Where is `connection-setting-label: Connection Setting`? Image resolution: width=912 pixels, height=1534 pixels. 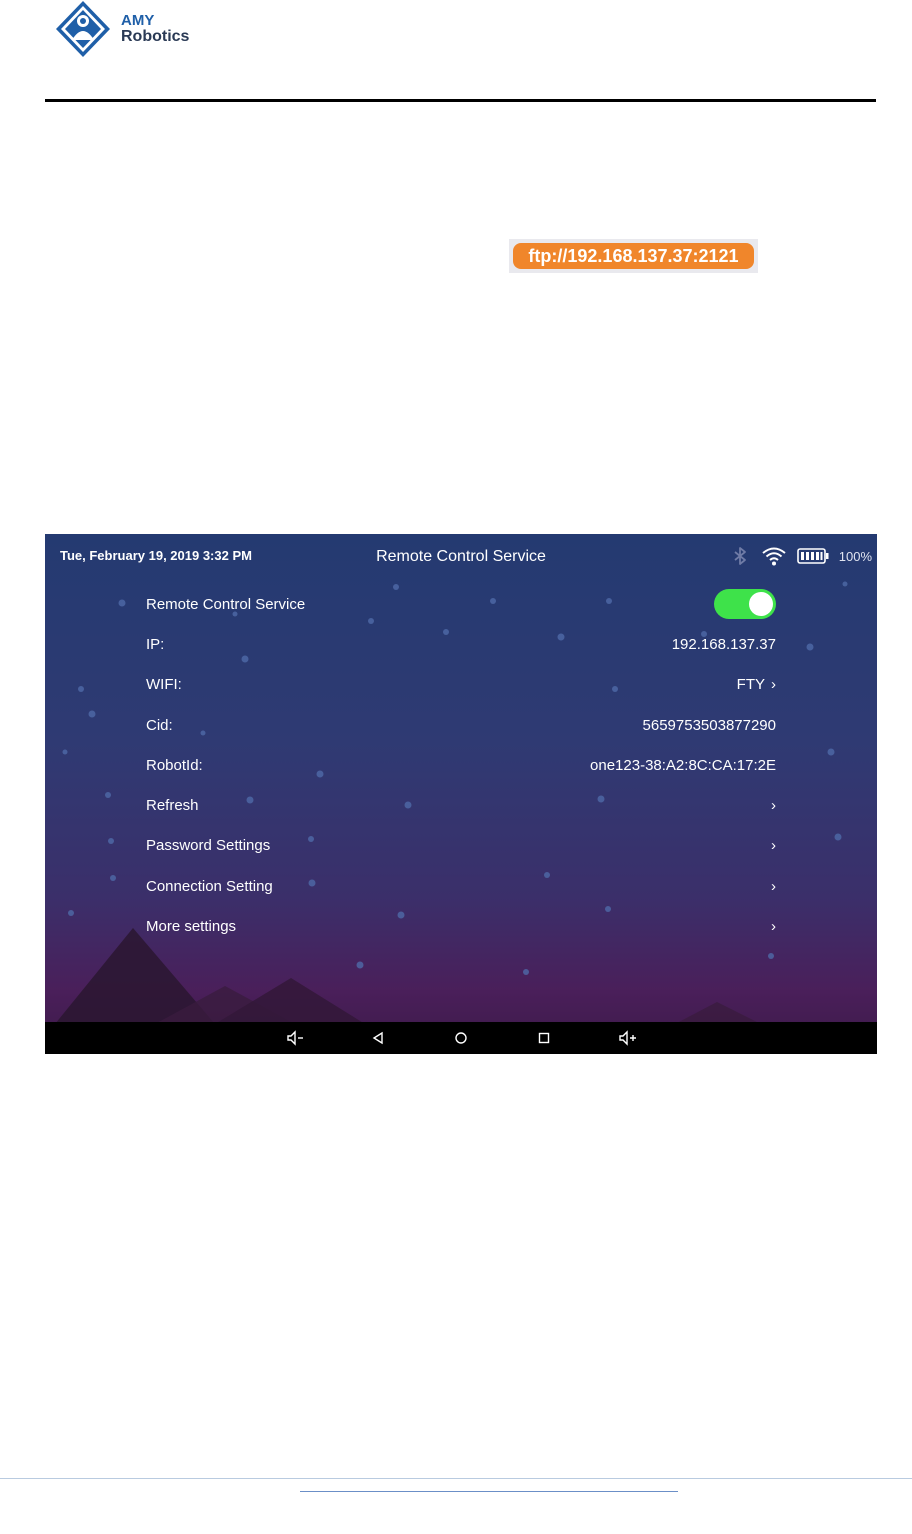
connection-setting-label: Connection Setting is located at coordinates (209, 886).